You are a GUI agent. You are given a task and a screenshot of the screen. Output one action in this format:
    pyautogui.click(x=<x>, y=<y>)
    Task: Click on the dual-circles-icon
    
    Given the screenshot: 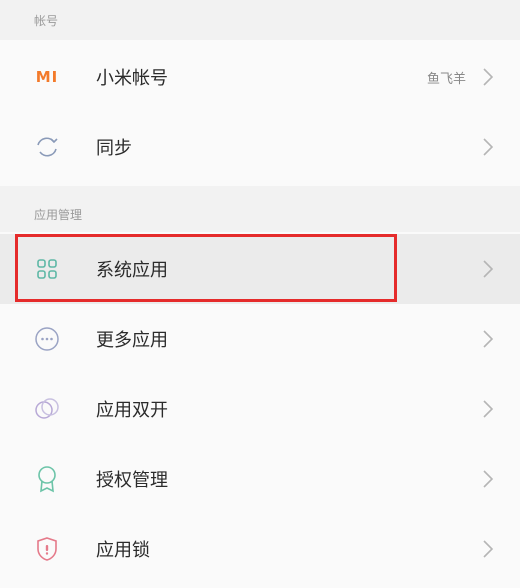 What is the action you would take?
    pyautogui.click(x=47, y=409)
    